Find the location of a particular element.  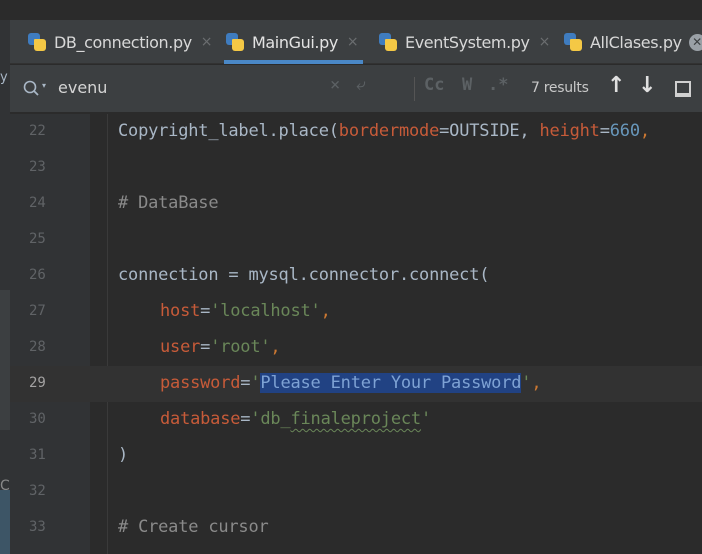

left-strip-glyph: y is located at coordinates (4, 77).